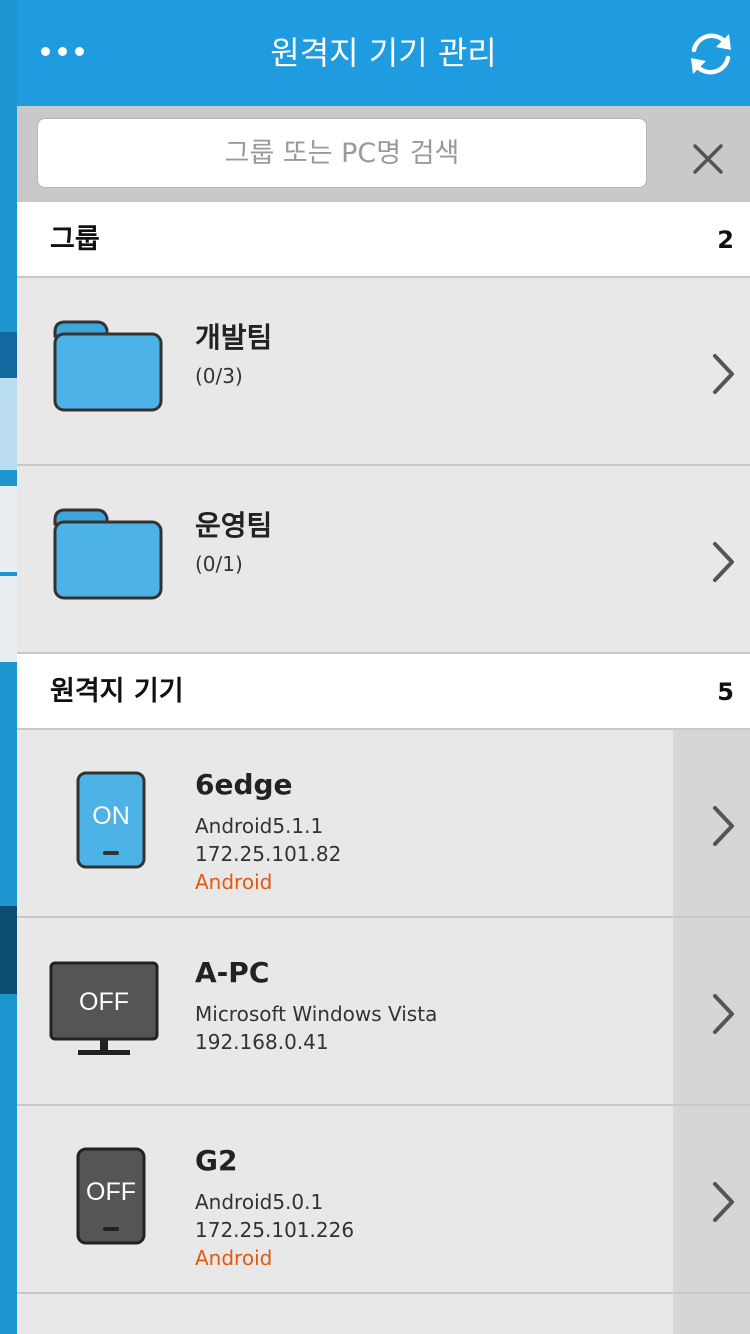 The height and width of the screenshot is (1334, 750). I want to click on background-app, so click(8, 667).